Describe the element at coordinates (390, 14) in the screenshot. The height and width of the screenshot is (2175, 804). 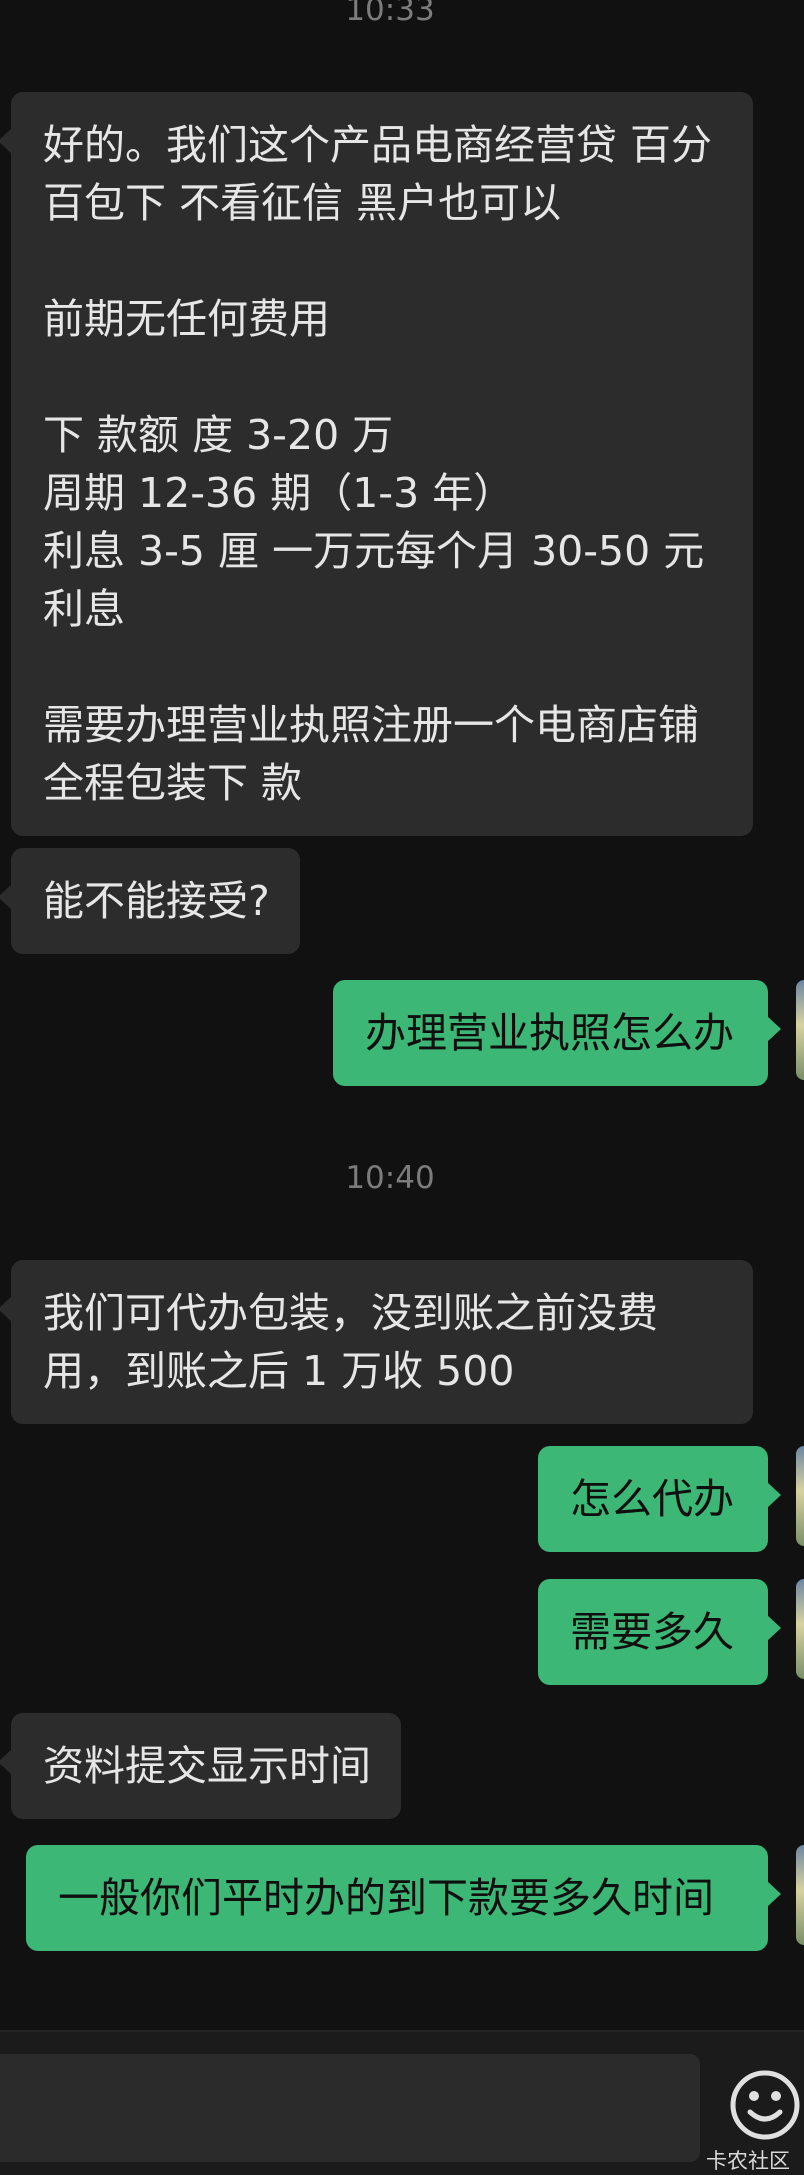
I see `timestamp: 10:33` at that location.